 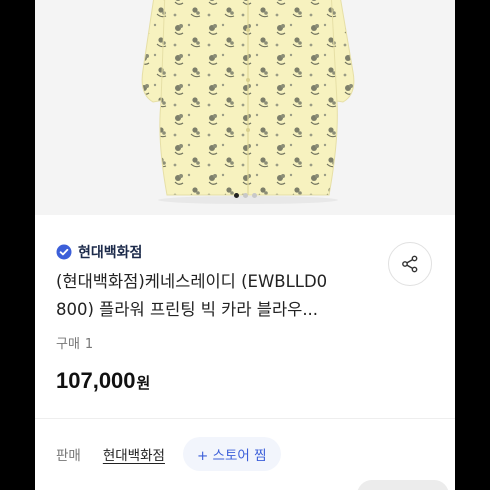 What do you see at coordinates (134, 454) in the screenshot?
I see `seller-store-link: 현대백화점` at bounding box center [134, 454].